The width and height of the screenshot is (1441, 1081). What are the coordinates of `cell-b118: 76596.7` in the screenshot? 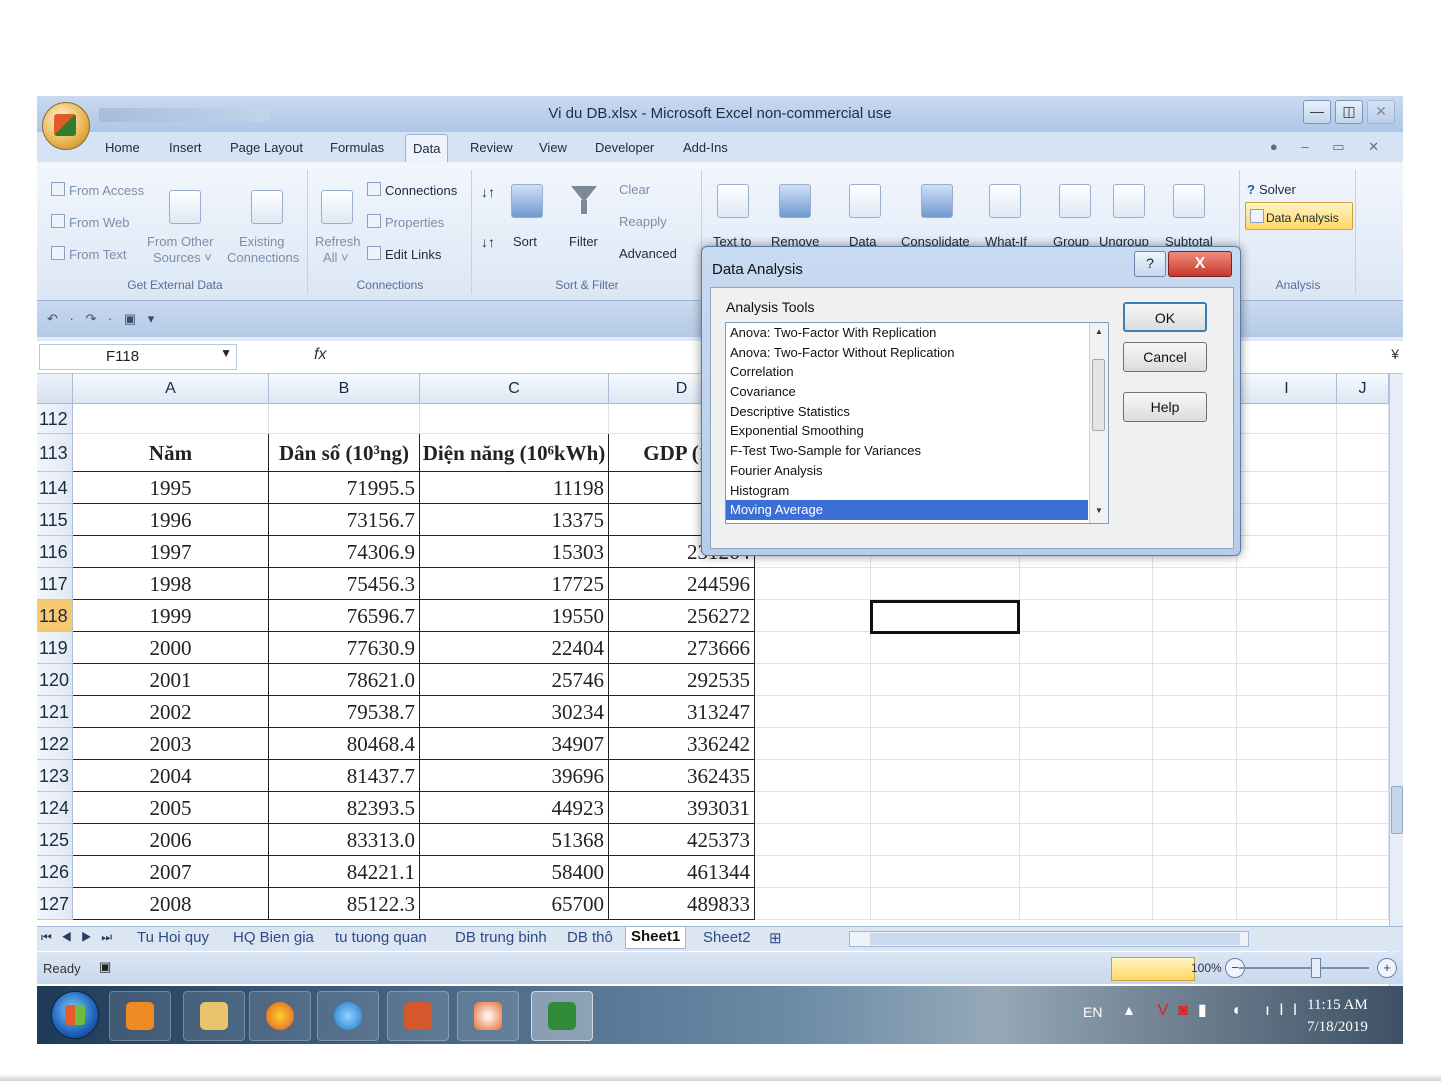 It's located at (344, 616).